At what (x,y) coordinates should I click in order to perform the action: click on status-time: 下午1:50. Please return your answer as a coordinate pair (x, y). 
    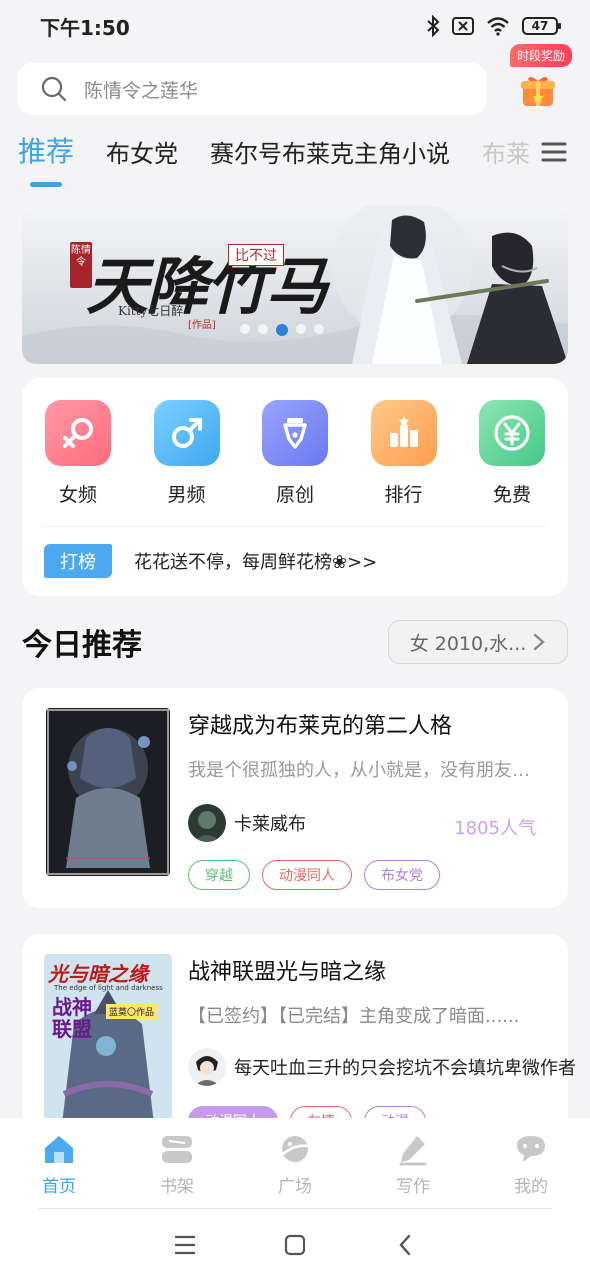
    Looking at the image, I should click on (85, 27).